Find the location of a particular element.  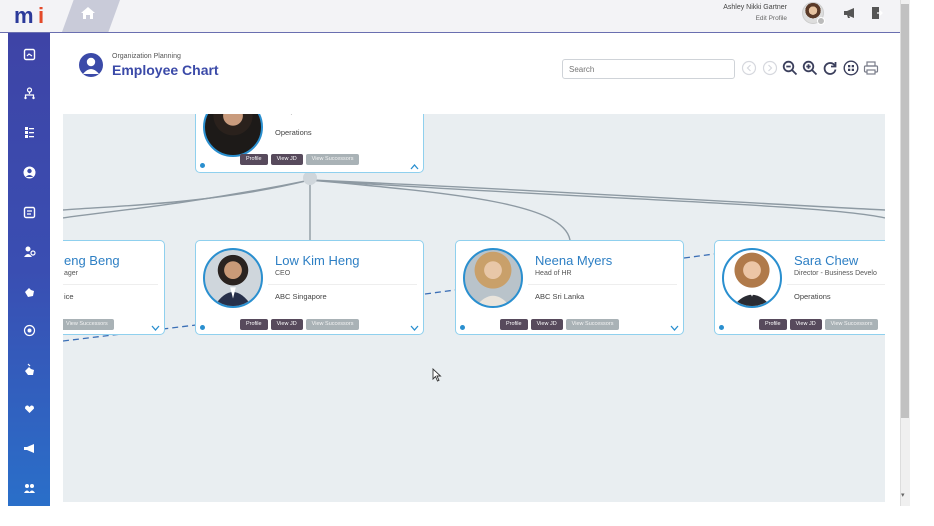

dashboard-icon is located at coordinates (29, 54).